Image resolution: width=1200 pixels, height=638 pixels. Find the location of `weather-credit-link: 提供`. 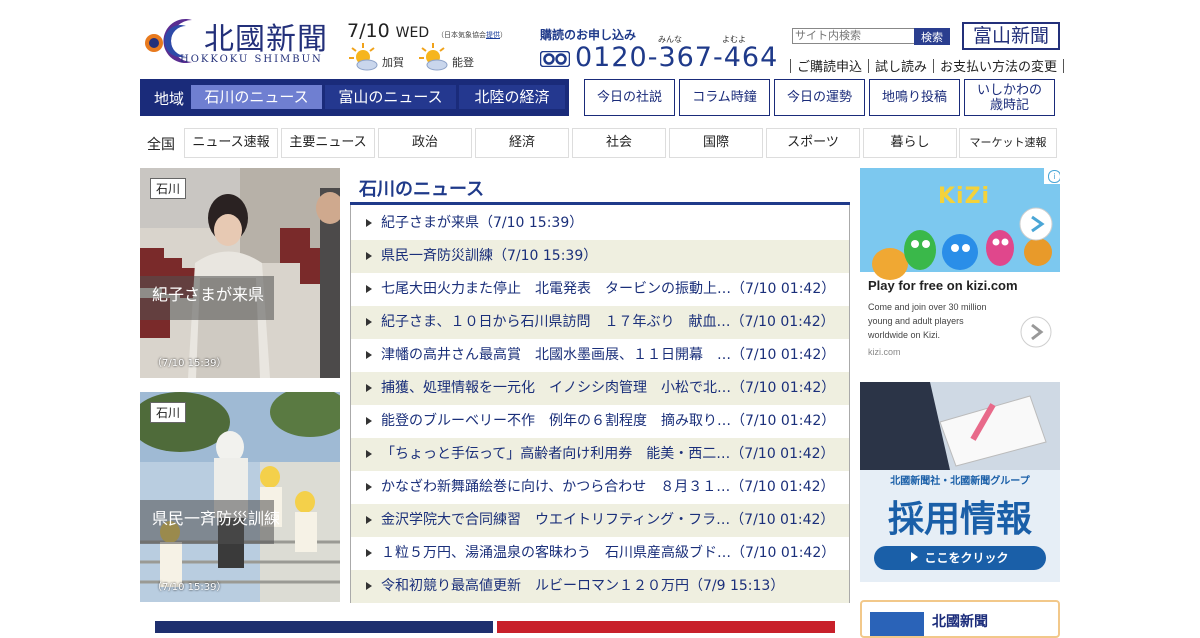

weather-credit-link: 提供 is located at coordinates (493, 35).